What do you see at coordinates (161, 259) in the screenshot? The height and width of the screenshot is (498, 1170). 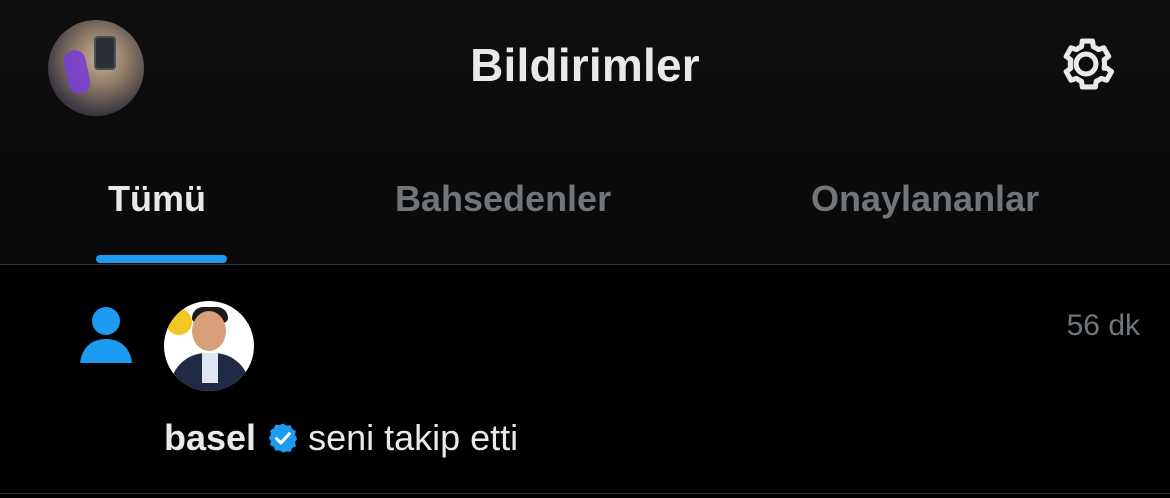 I see `active-tab-indicator` at bounding box center [161, 259].